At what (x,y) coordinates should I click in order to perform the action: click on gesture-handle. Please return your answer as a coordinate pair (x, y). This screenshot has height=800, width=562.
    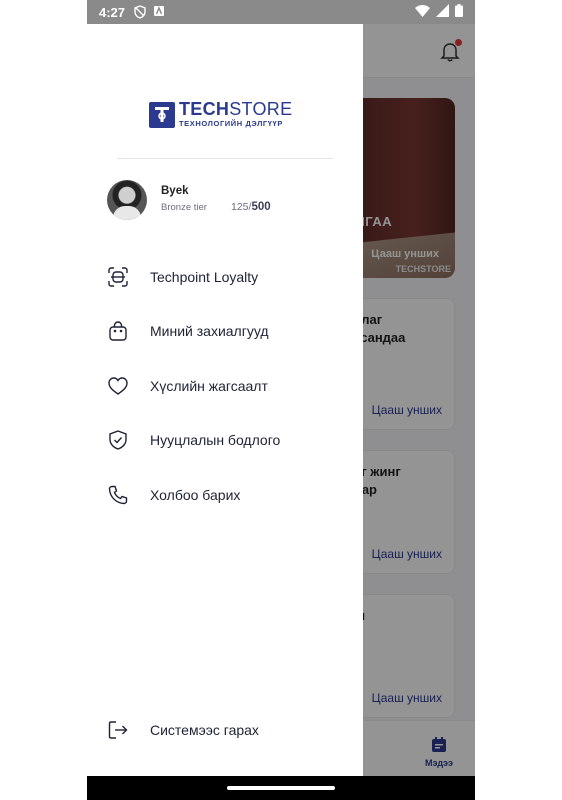
    Looking at the image, I should click on (281, 788).